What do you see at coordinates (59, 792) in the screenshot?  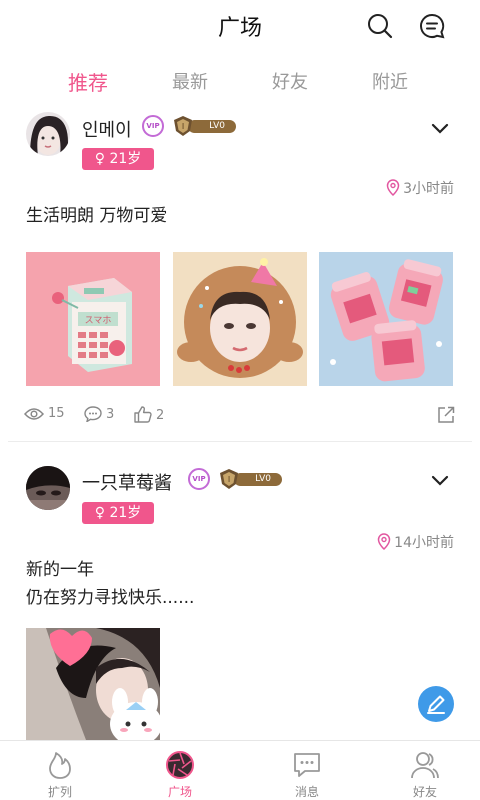 I see `nav-label: 扩列` at bounding box center [59, 792].